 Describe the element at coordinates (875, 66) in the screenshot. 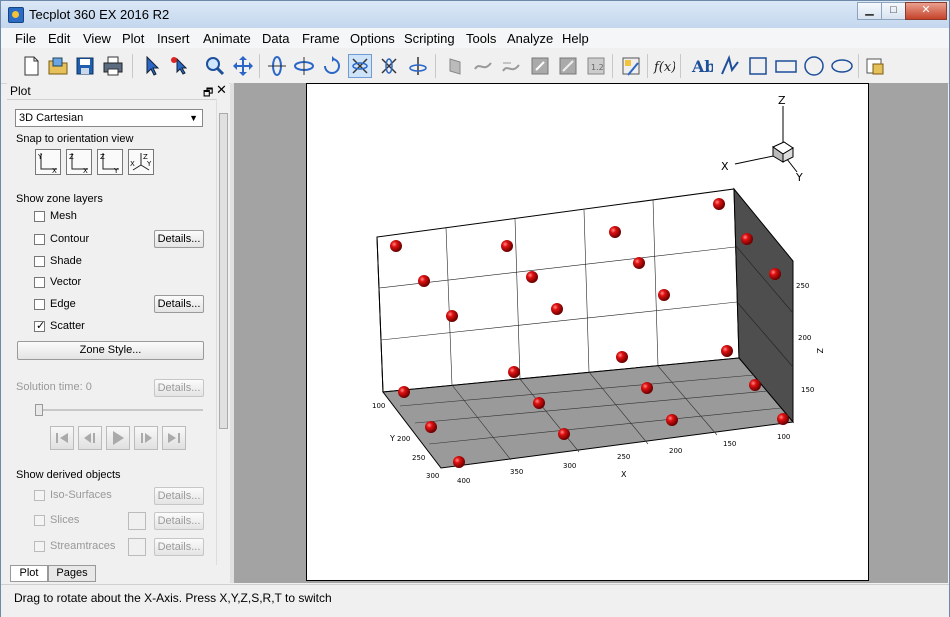

I see `frame-add-icon` at that location.